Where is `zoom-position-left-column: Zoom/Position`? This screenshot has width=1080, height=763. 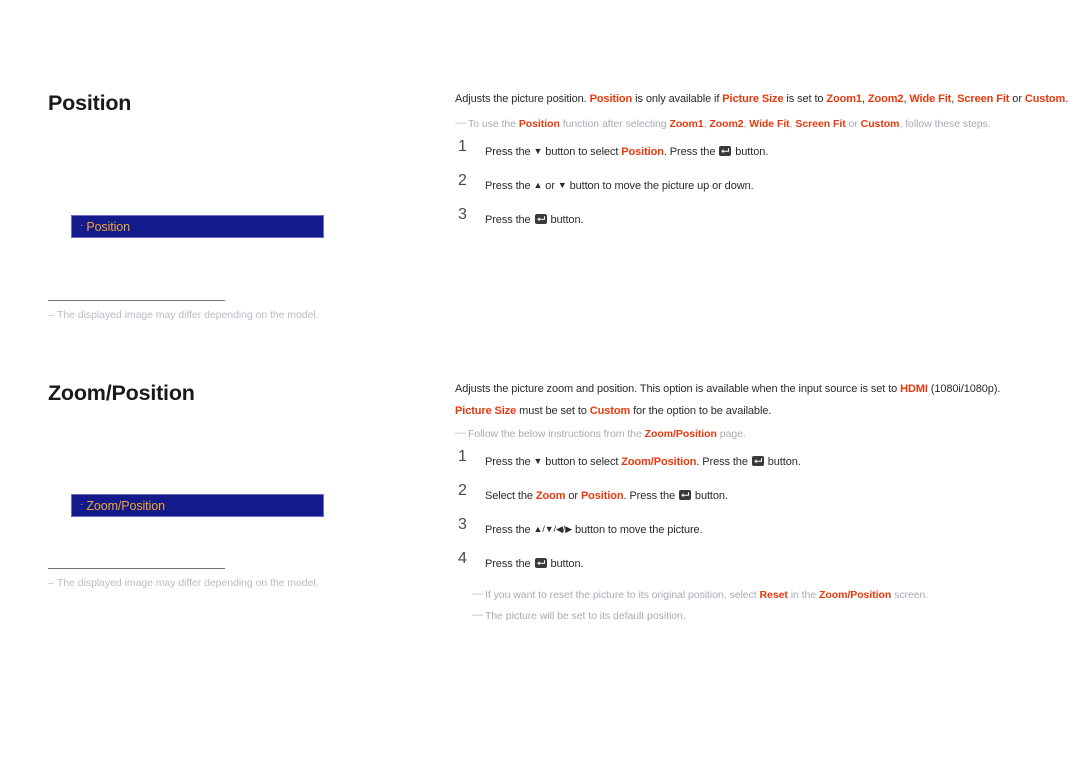
zoom-position-left-column: Zoom/Position is located at coordinates (238, 393).